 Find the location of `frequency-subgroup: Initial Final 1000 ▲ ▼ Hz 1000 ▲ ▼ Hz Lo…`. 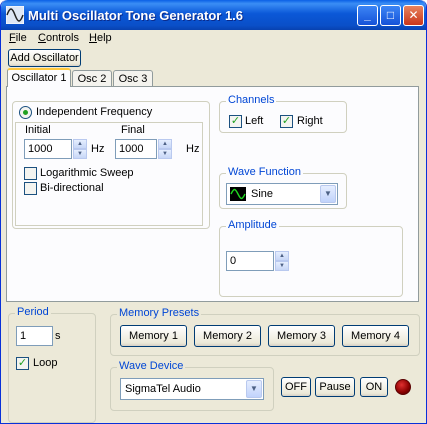

frequency-subgroup: Initial Final 1000 ▲ ▼ Hz 1000 ▲ ▼ Hz Lo… is located at coordinates (109, 174).